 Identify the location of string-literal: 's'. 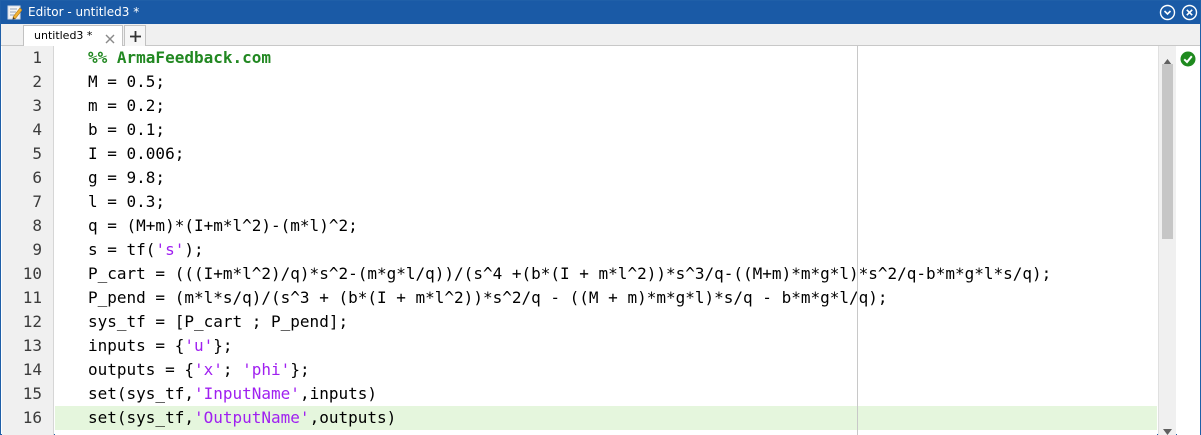
(170, 249).